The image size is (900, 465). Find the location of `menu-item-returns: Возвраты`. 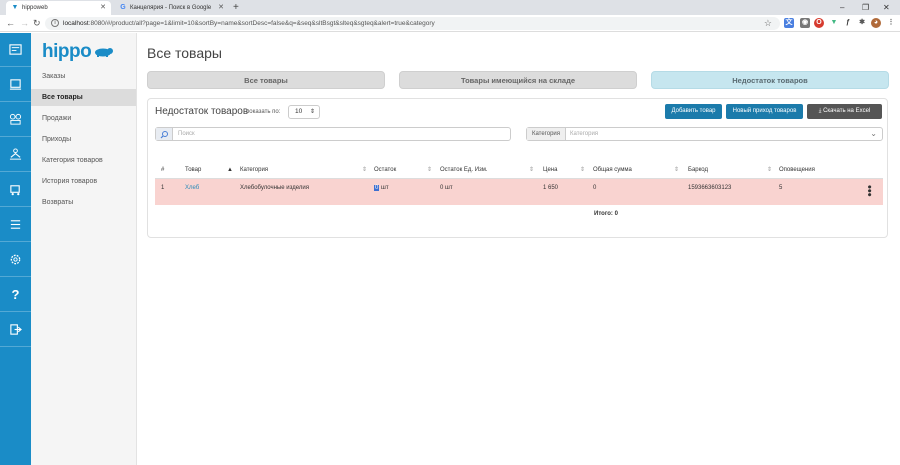

menu-item-returns: Возвраты is located at coordinates (83, 202).